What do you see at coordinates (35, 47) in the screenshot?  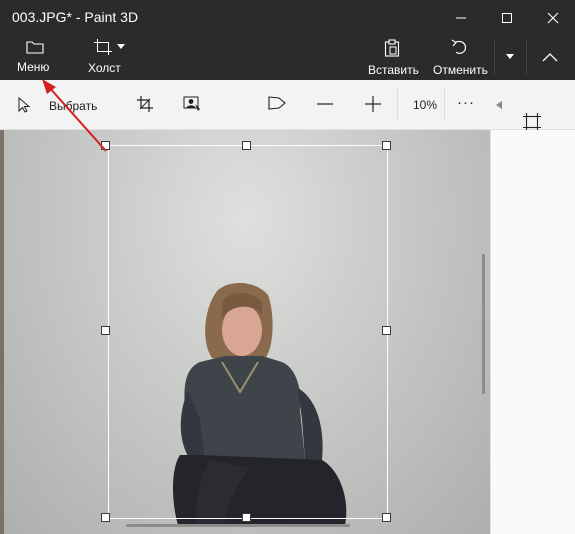 I see `folder-icon` at bounding box center [35, 47].